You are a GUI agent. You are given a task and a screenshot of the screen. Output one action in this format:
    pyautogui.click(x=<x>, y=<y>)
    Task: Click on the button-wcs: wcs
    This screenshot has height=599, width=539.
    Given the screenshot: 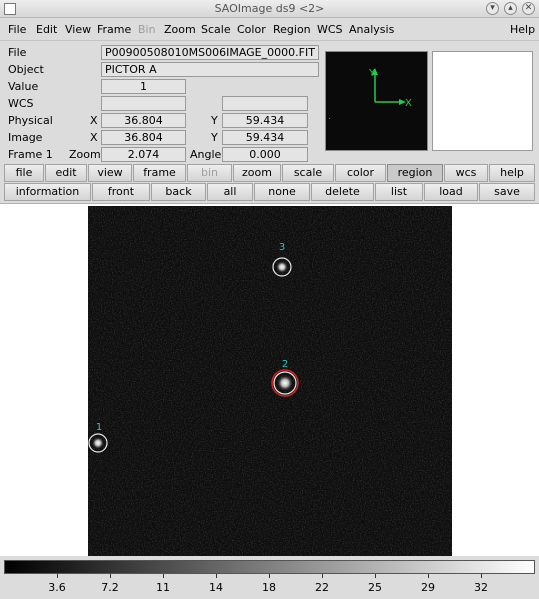 What is the action you would take?
    pyautogui.click(x=466, y=173)
    